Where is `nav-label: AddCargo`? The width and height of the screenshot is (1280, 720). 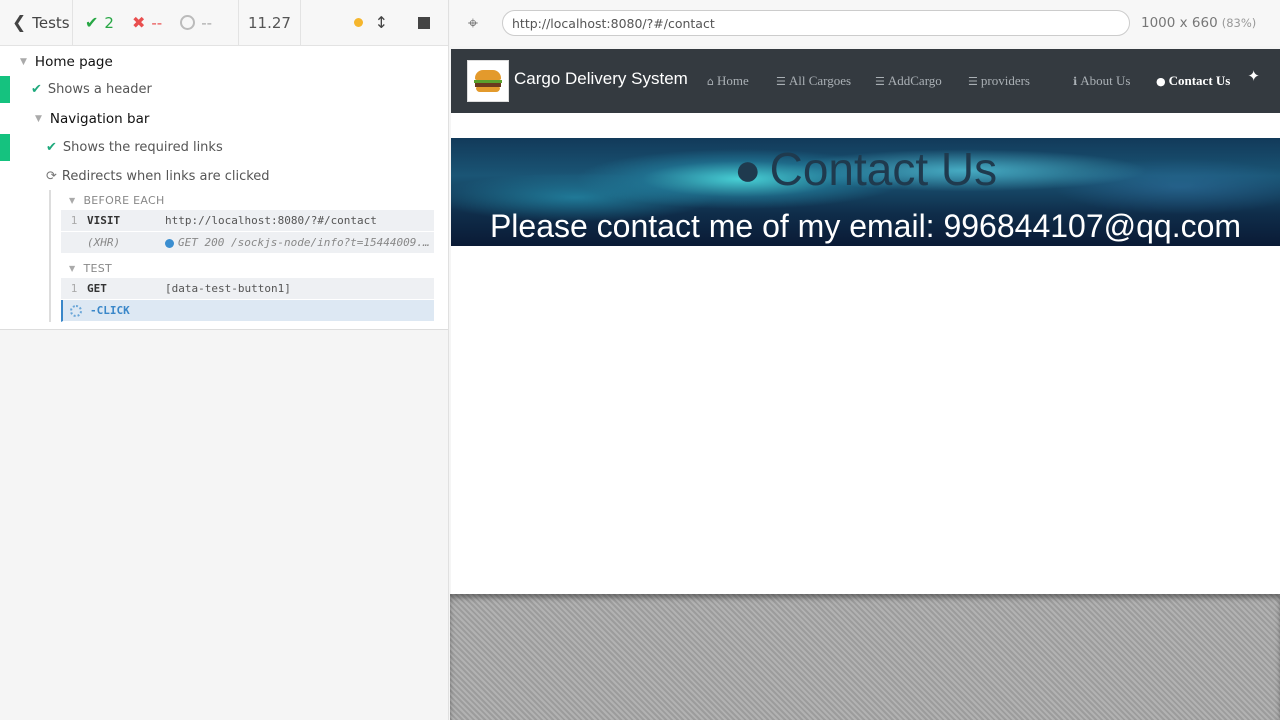 nav-label: AddCargo is located at coordinates (914, 80).